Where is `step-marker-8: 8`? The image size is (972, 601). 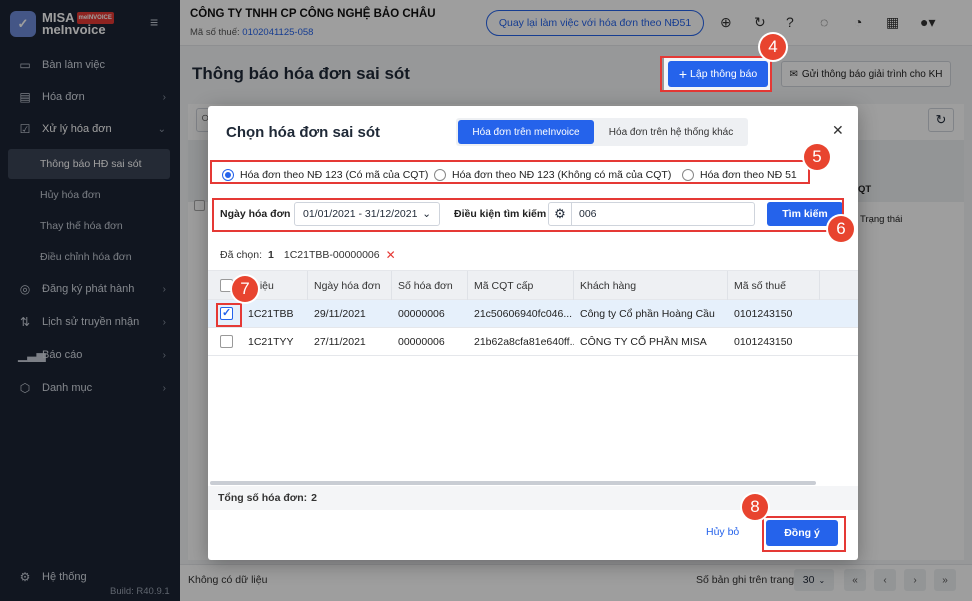 step-marker-8: 8 is located at coordinates (755, 507).